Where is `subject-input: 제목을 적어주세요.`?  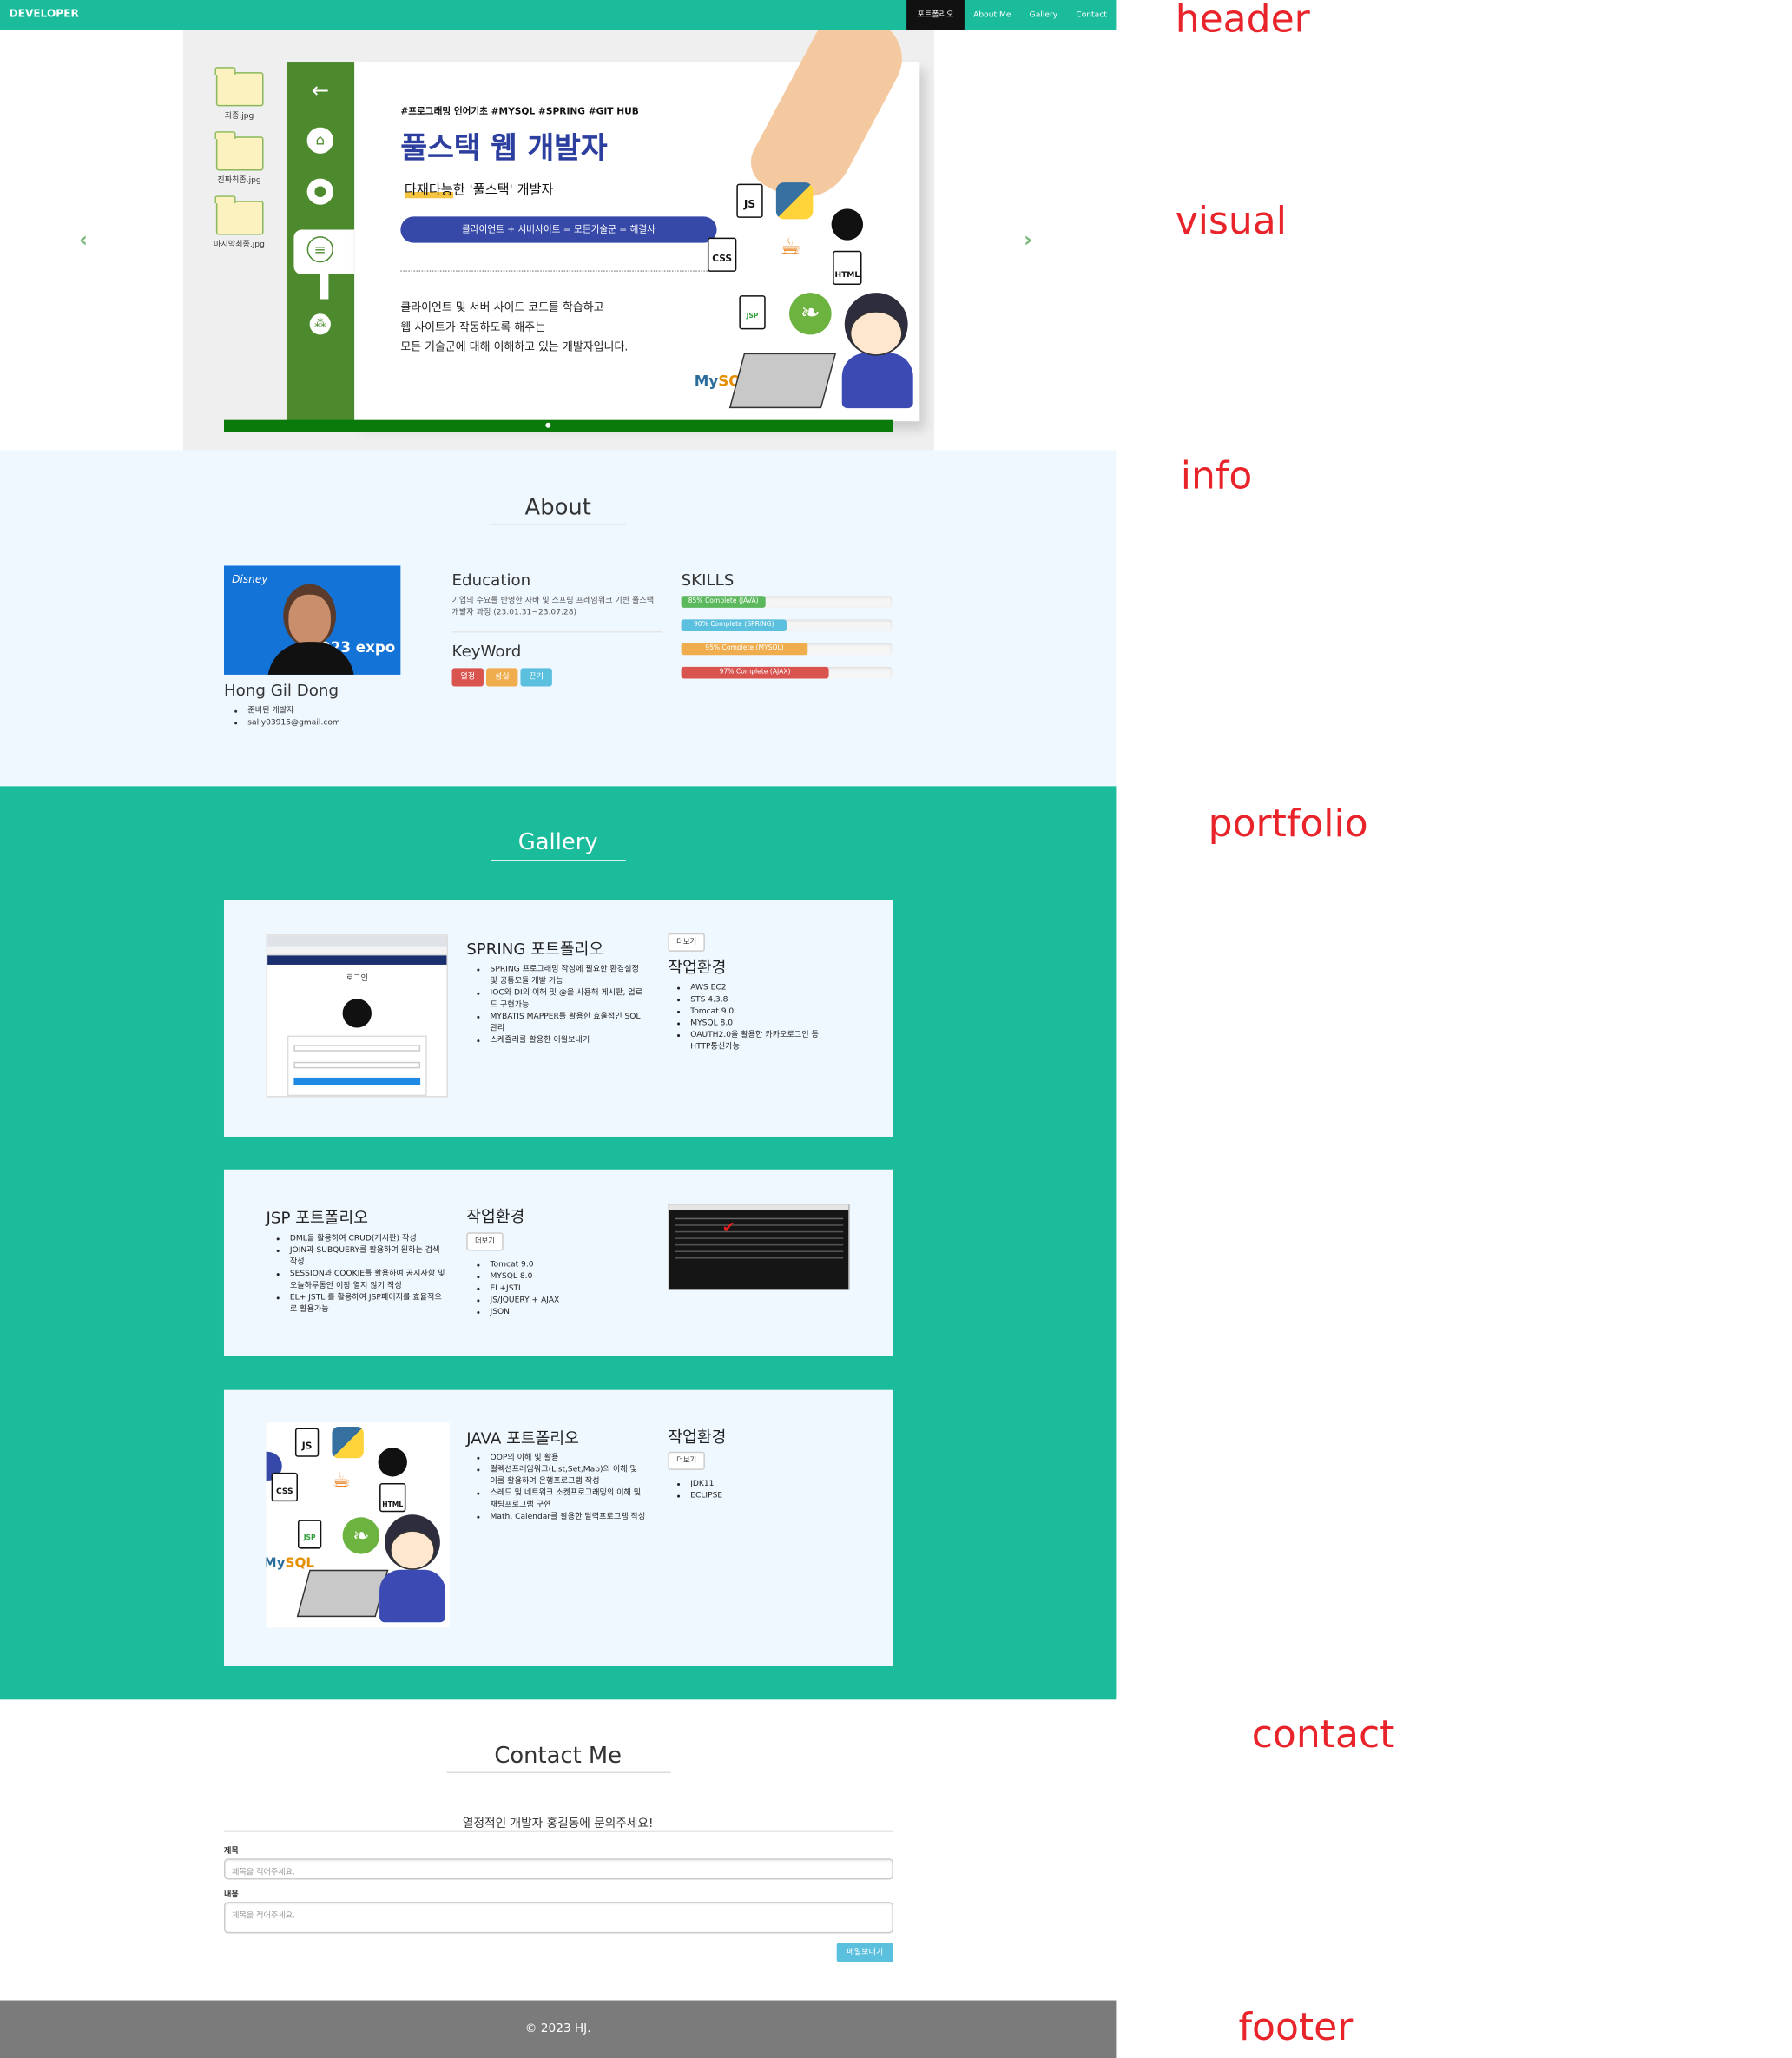 subject-input: 제목을 적어주세요. is located at coordinates (558, 1869).